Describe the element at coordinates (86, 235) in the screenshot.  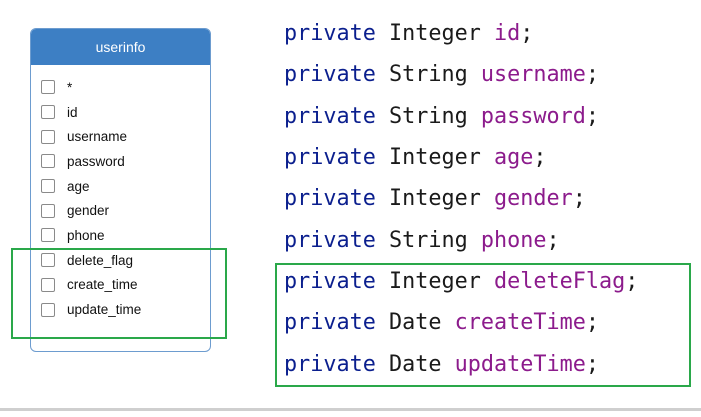
I see `field-label: phone` at that location.